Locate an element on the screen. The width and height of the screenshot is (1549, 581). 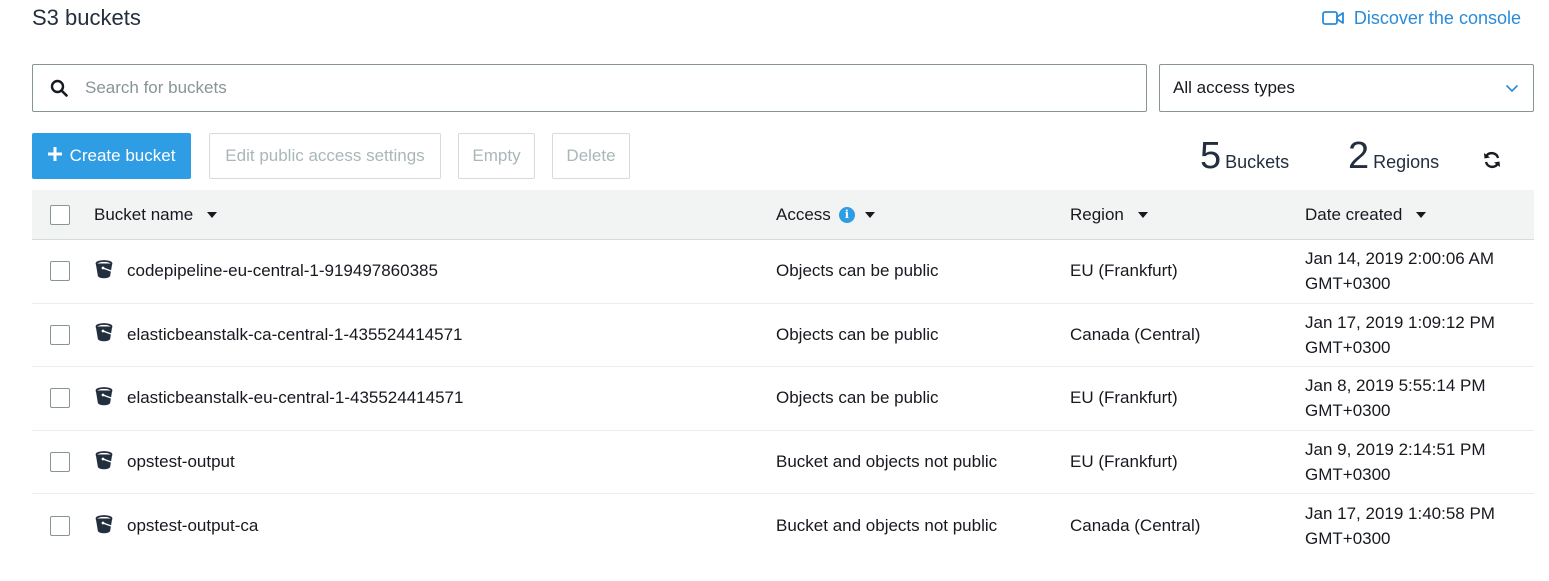
date-cell: Jan 8, 2019 5:55:14 PM GMT+0300 is located at coordinates (1395, 398).